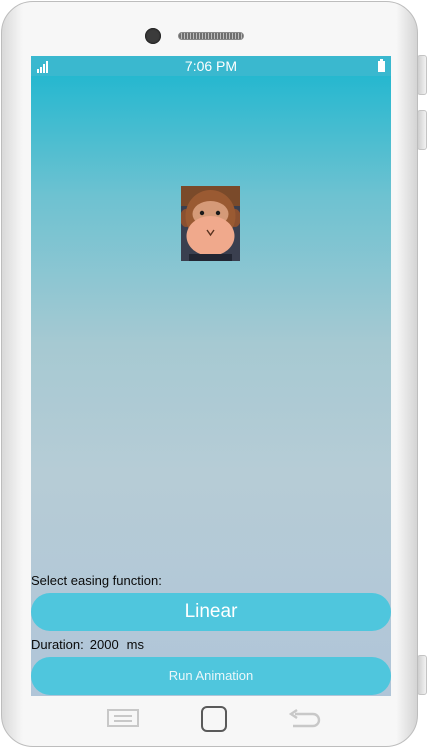  I want to click on status-time: 7:06 PM, so click(211, 66).